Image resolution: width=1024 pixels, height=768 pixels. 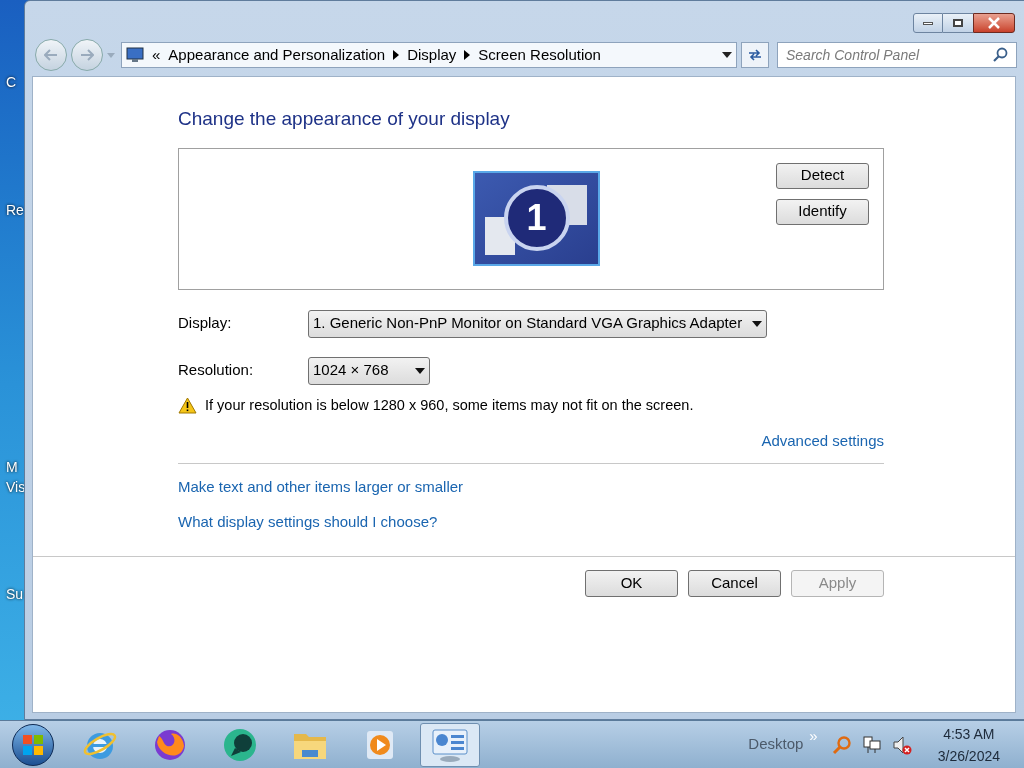 I want to click on breadcrumb-item: Display, so click(x=432, y=55).